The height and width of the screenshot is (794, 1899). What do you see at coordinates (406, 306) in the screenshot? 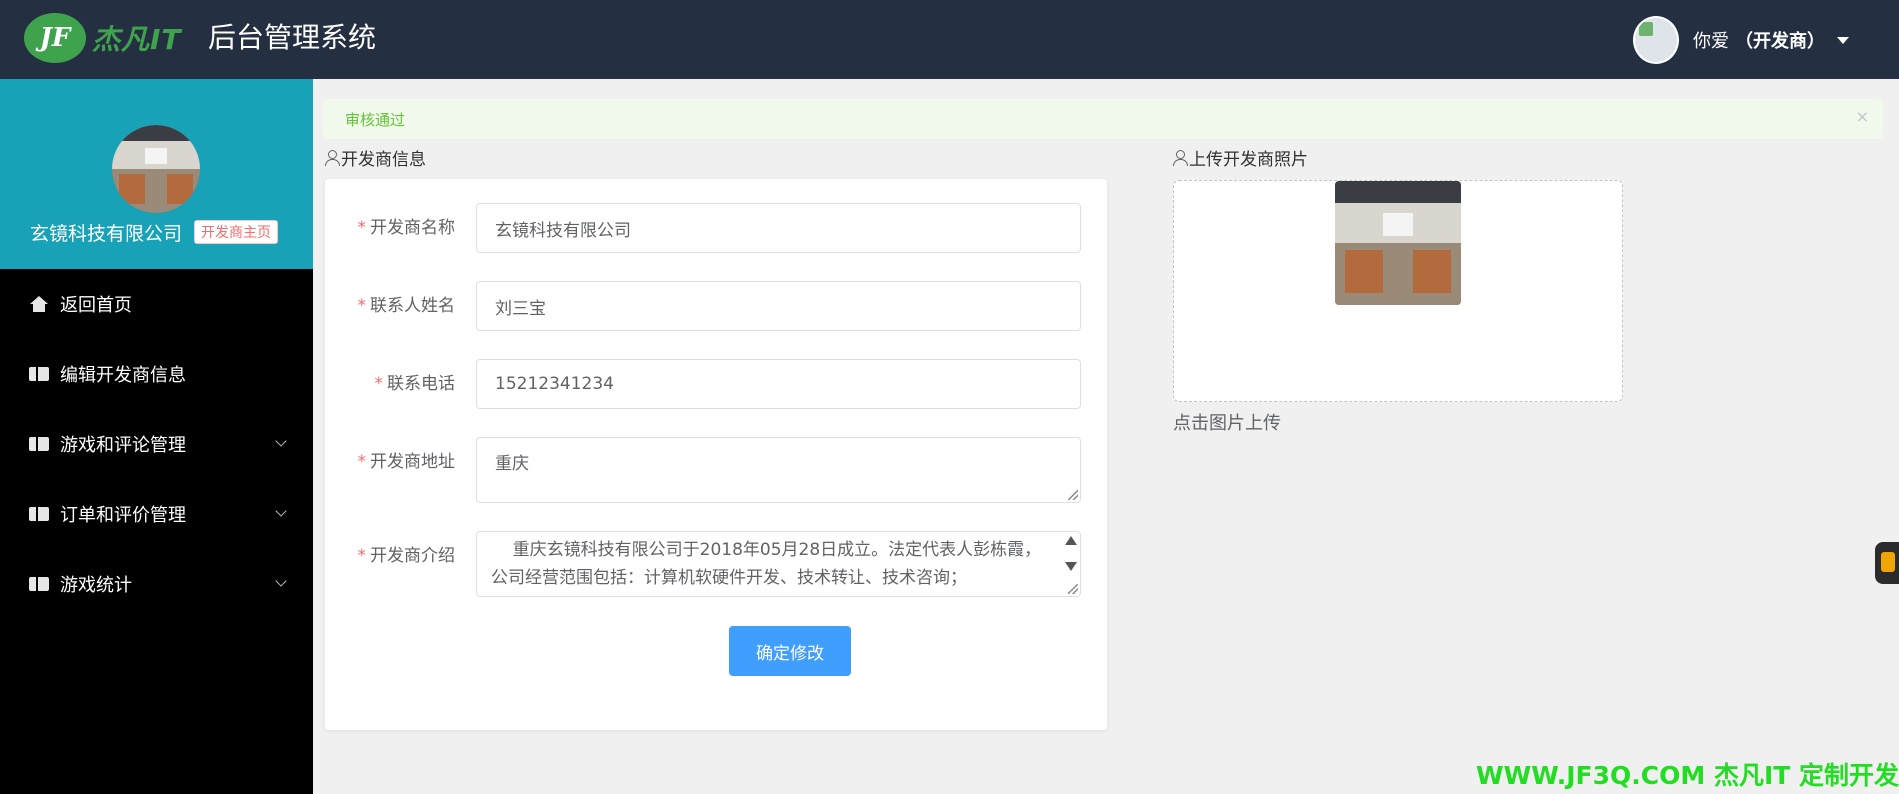
I see `field-label: * 联系人姓名` at bounding box center [406, 306].